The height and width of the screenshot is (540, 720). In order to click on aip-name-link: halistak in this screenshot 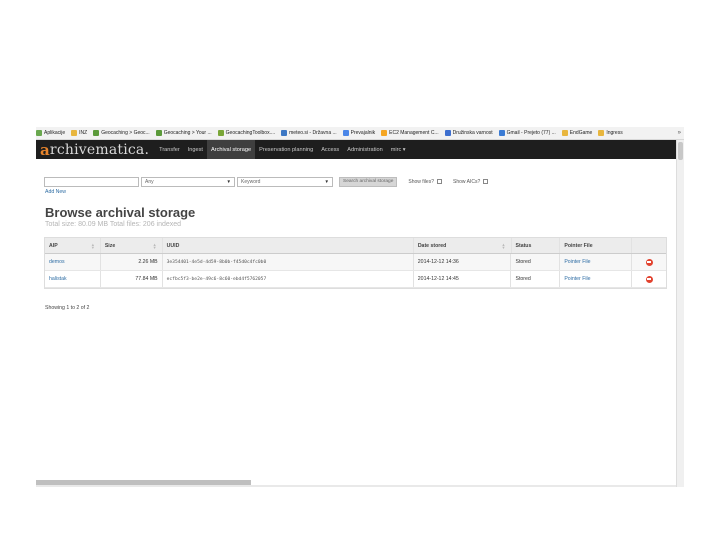, I will do `click(58, 279)`.